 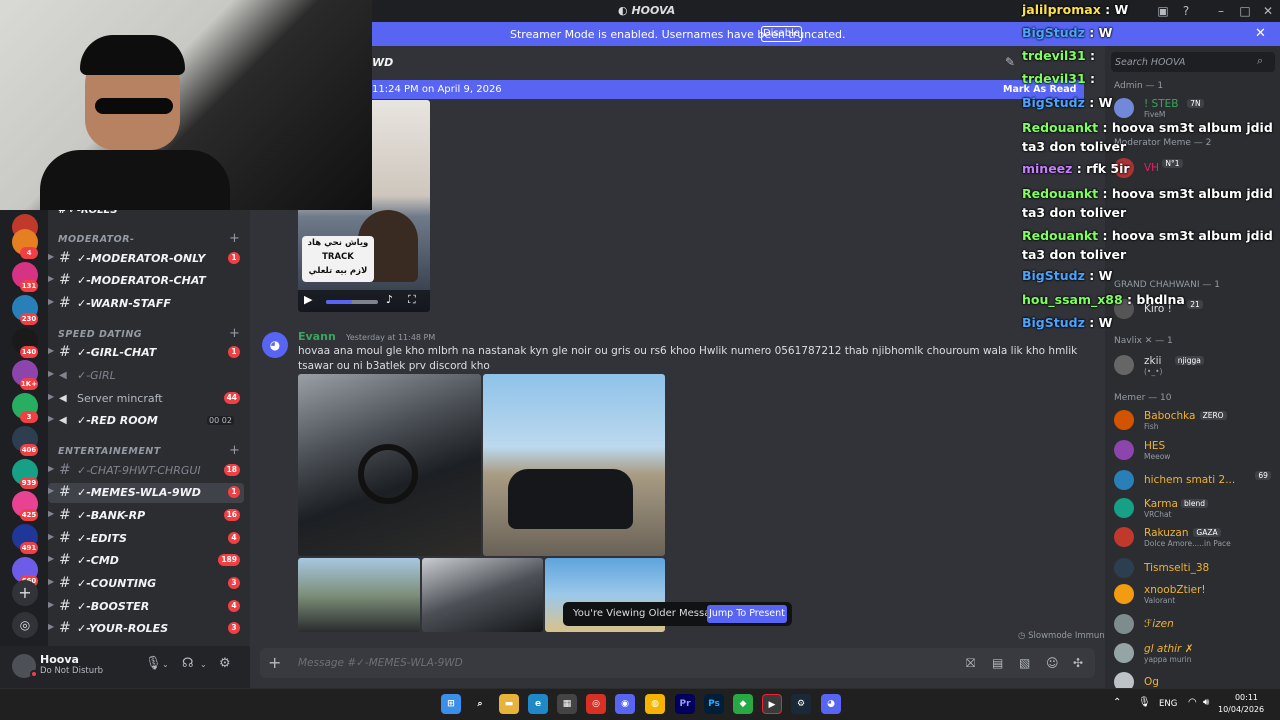 I want to click on category-header: ENTERTAINEMENT, so click(x=109, y=451).